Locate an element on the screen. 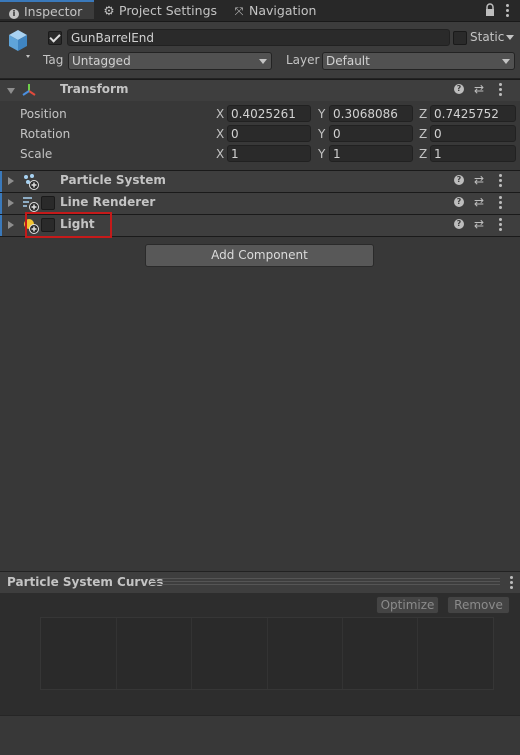 The image size is (520, 755). highlight-box is located at coordinates (68, 225).